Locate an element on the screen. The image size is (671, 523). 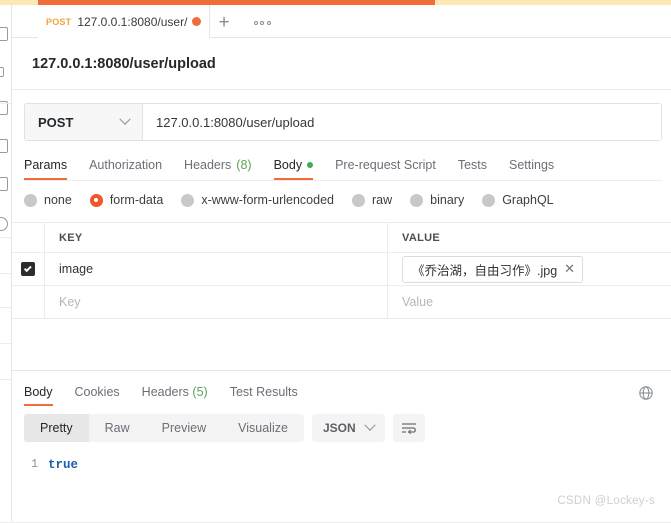
tab-body-label: Body is located at coordinates (288, 165).